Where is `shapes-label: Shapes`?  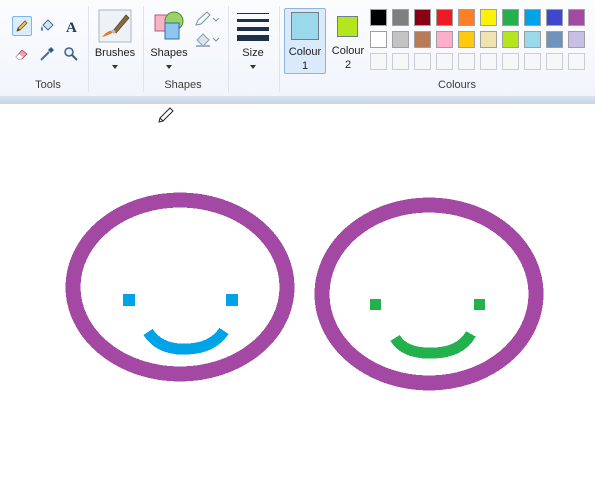
shapes-label: Shapes is located at coordinates (169, 53).